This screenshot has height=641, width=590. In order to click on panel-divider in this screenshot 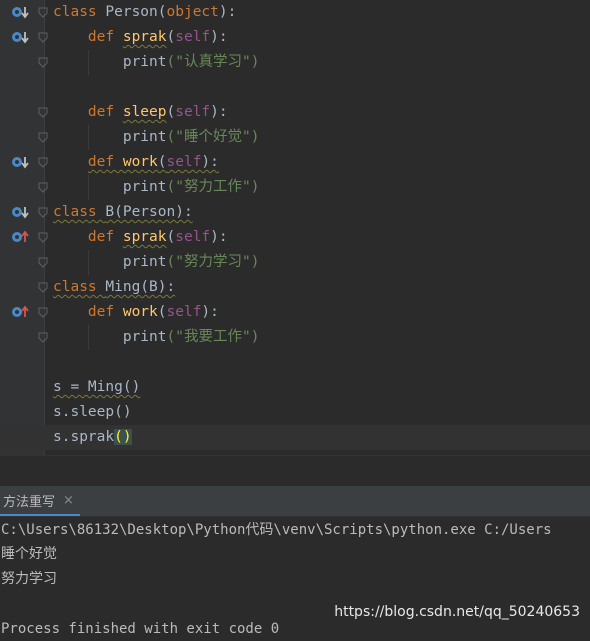, I will do `click(295, 470)`.